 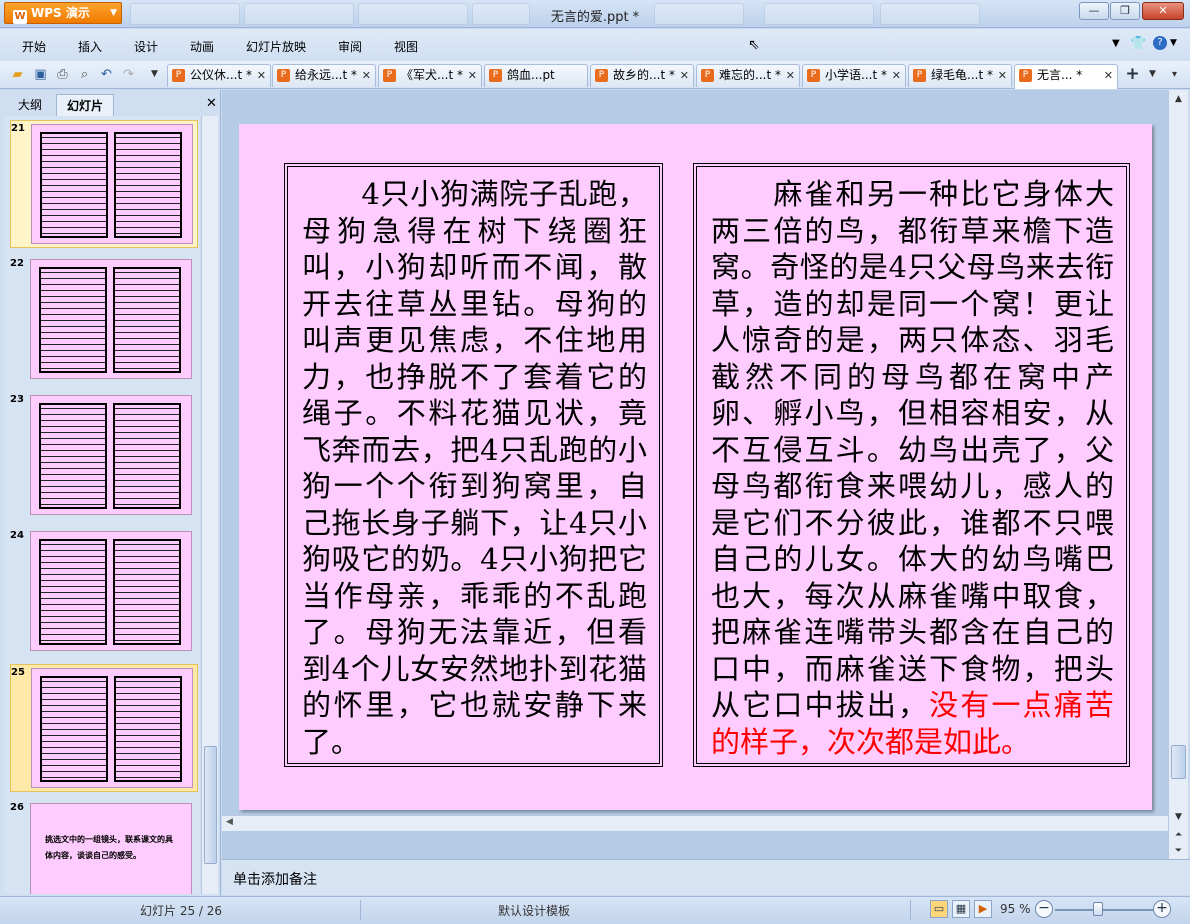 I want to click on doc-tab: P 鸽血...pt, so click(x=536, y=75).